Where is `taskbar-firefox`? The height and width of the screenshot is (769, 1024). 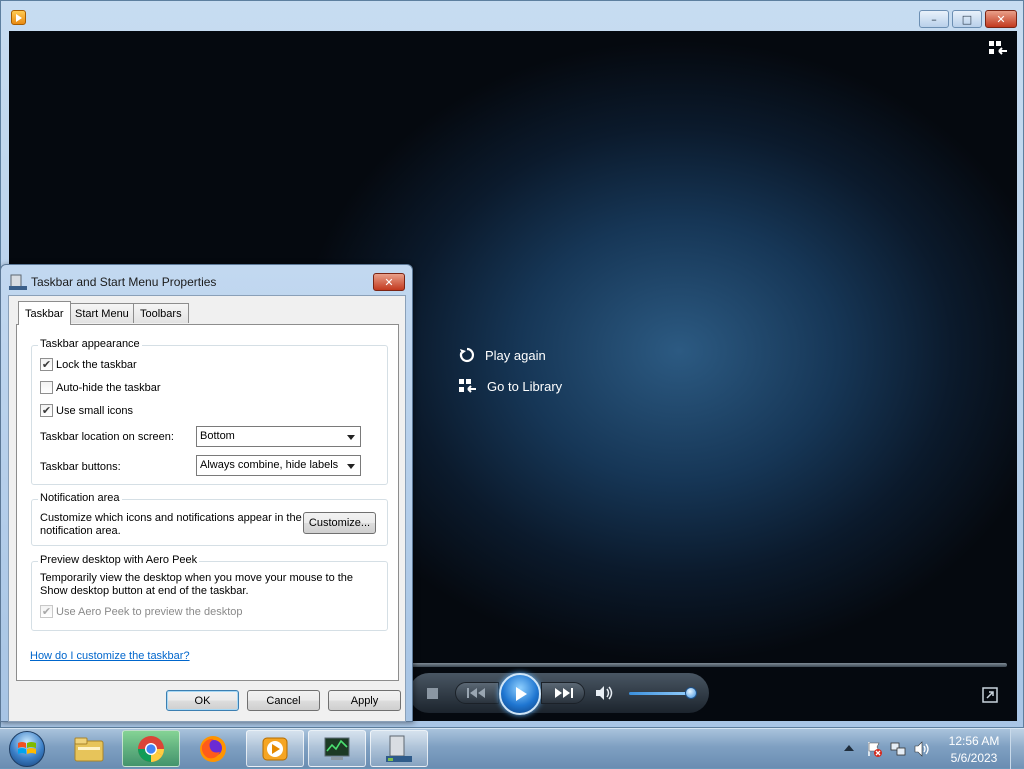
taskbar-firefox is located at coordinates (213, 748).